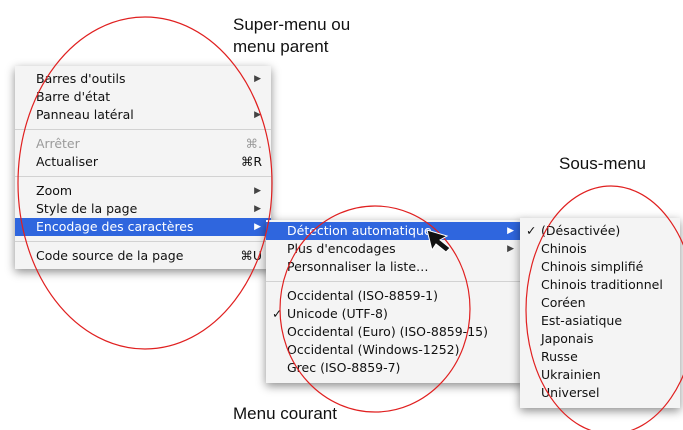  What do you see at coordinates (143, 79) in the screenshot?
I see `menu-item-barres-outils: Barres d'outils ▶` at bounding box center [143, 79].